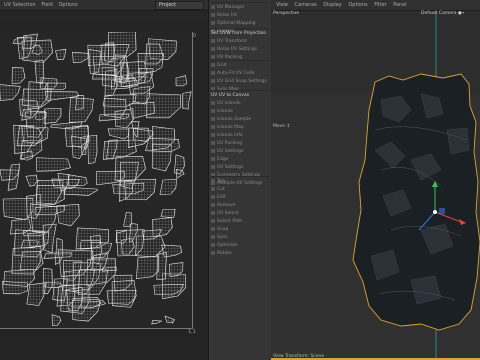 This screenshot has height=360, width=480. What do you see at coordinates (20, 5) in the screenshot?
I see `menu-uv-selection: UV Selection` at bounding box center [20, 5].